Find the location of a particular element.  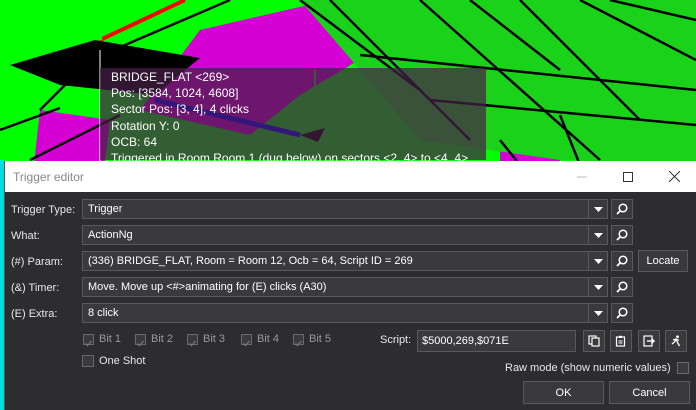

cancel-button: Cancel is located at coordinates (649, 392).